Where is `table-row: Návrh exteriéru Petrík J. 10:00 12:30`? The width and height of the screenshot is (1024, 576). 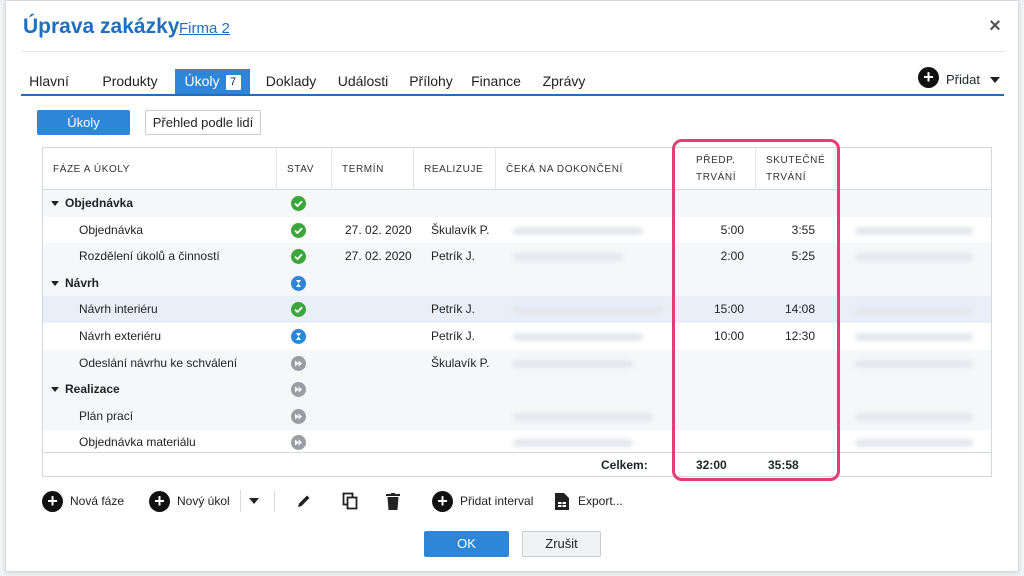 table-row: Návrh exteriéru Petrík J. 10:00 12:30 is located at coordinates (517, 336).